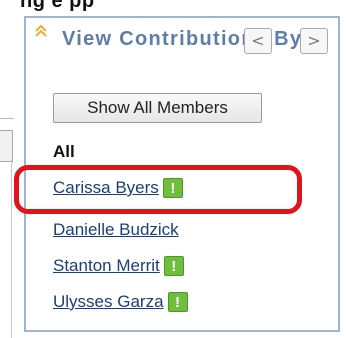 The image size is (347, 338). Describe the element at coordinates (57, 6) in the screenshot. I see `background-heading: ng e pp` at that location.